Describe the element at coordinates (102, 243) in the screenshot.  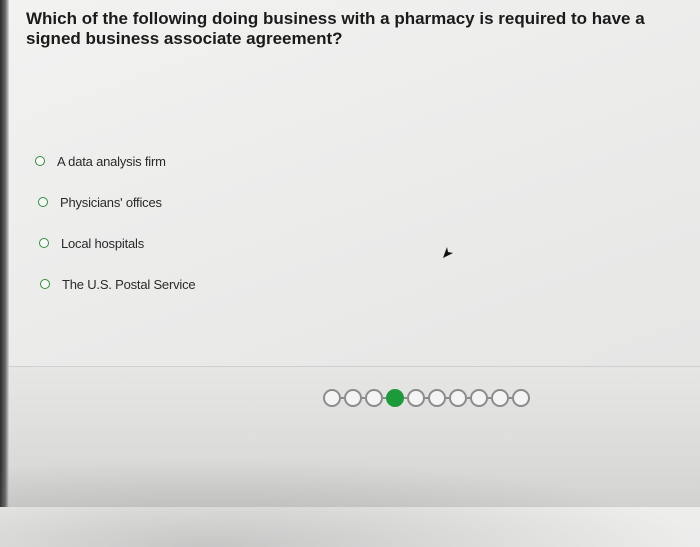
I see `option-label: Local hospitals` at that location.